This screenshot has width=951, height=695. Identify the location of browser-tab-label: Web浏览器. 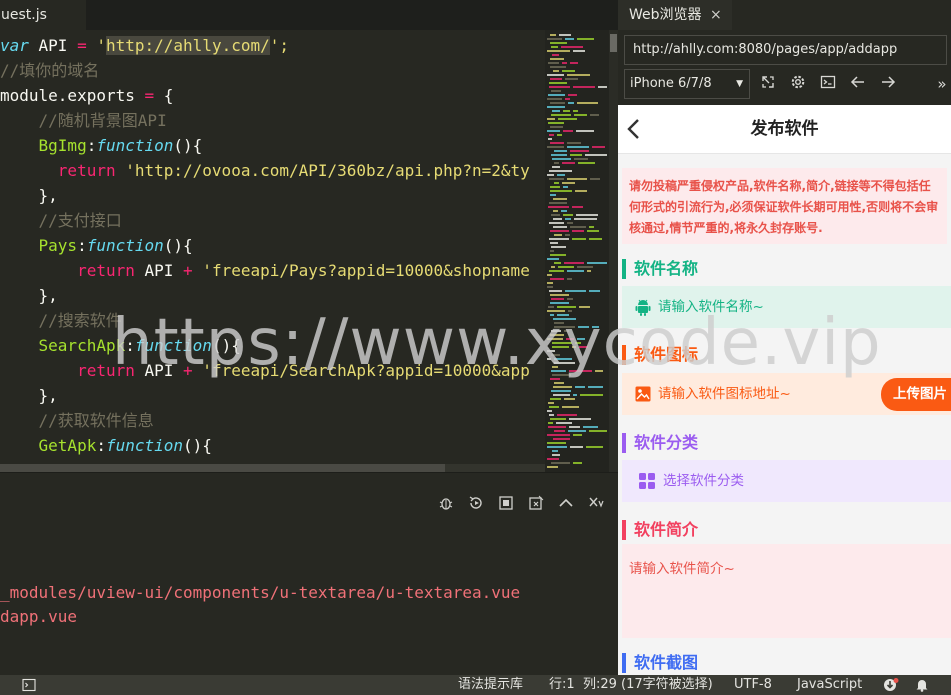
(665, 15).